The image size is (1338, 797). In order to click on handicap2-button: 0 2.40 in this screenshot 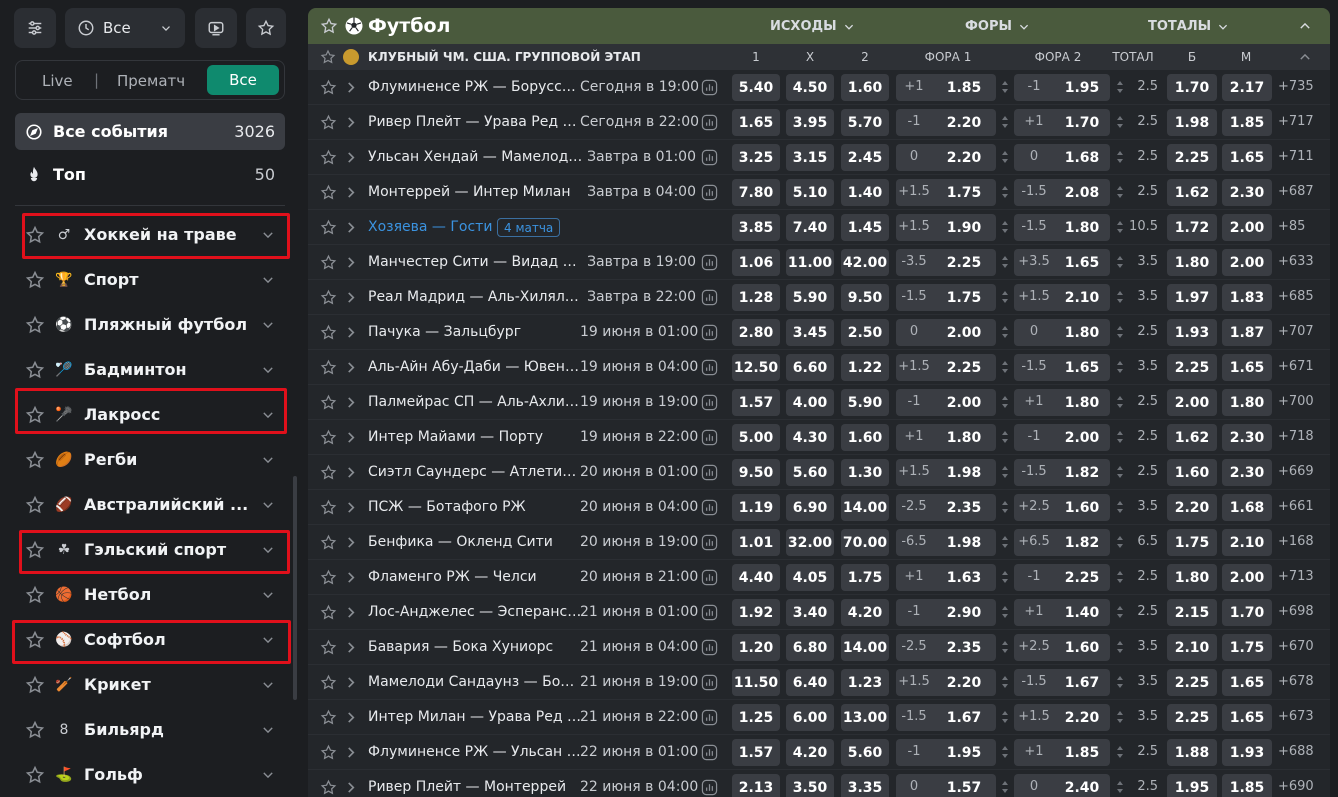, I will do `click(1062, 785)`.